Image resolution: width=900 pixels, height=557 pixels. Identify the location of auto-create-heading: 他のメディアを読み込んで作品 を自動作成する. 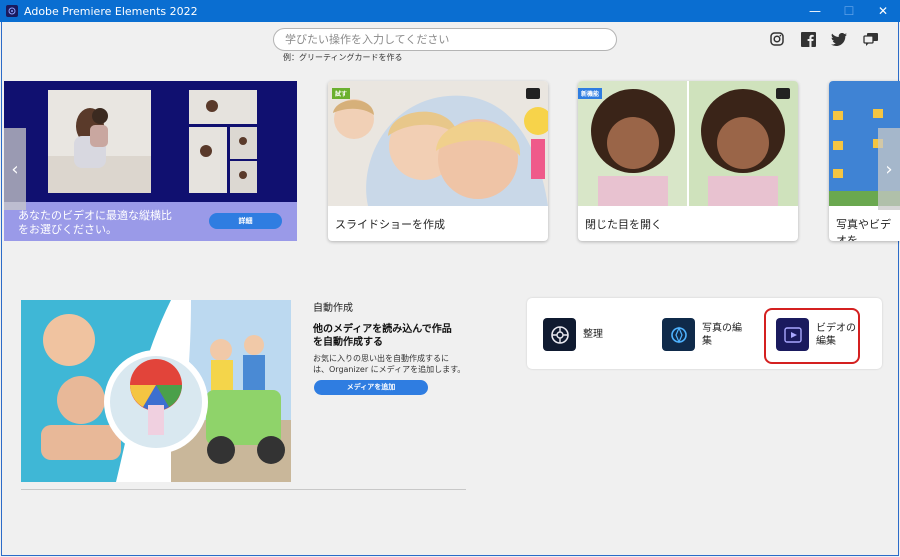
(382, 336).